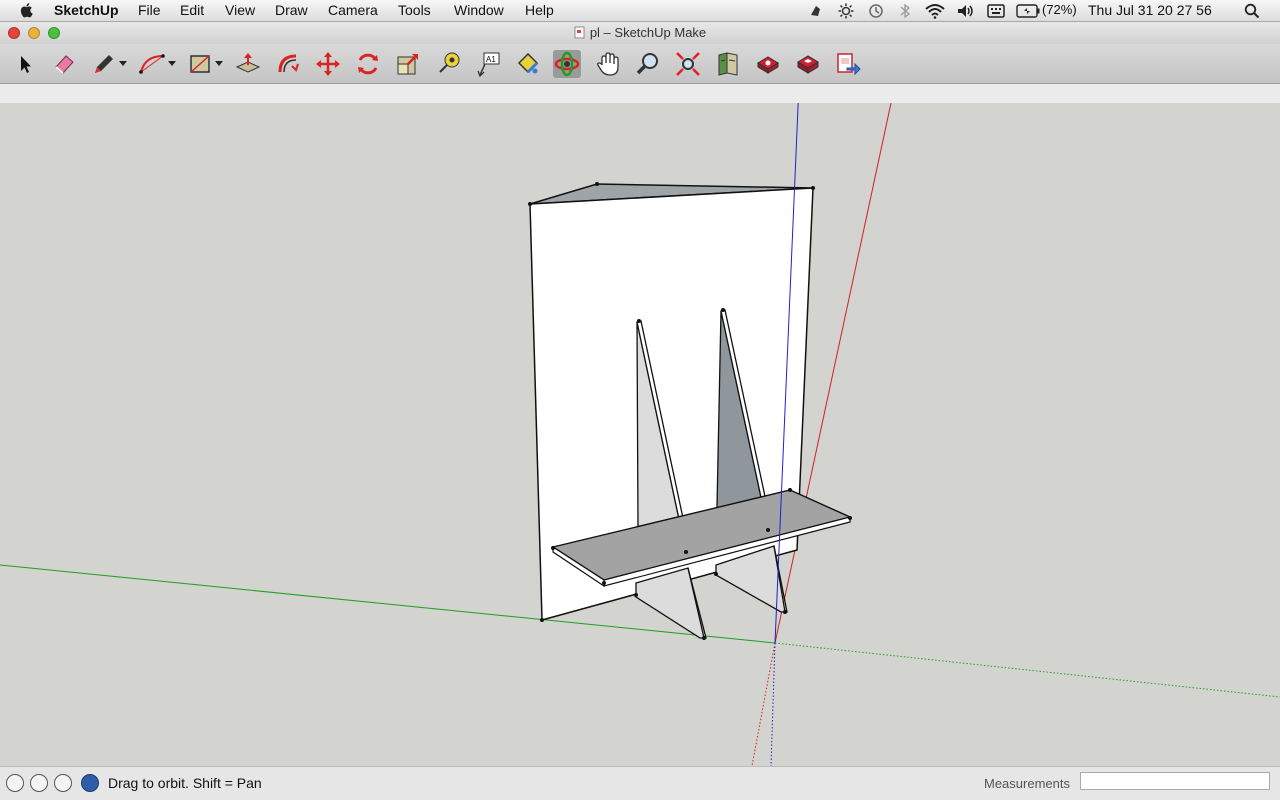  I want to click on extension-warehouse-tool-button, so click(768, 64).